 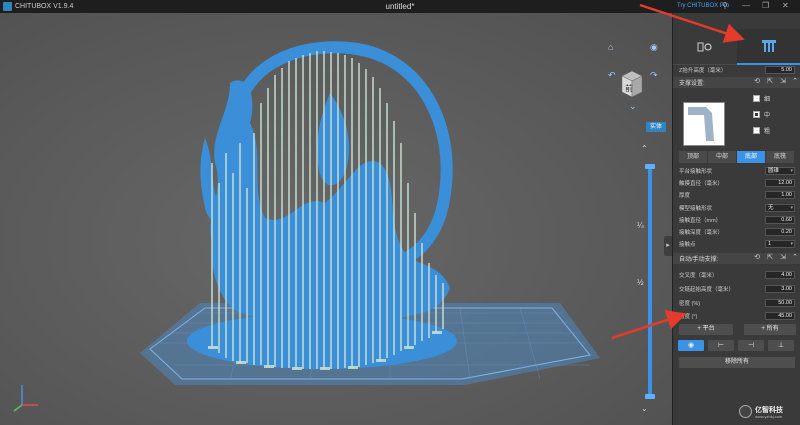 What do you see at coordinates (737, 275) in the screenshot?
I see `cross-row: 交叉度（毫米） 4.00` at bounding box center [737, 275].